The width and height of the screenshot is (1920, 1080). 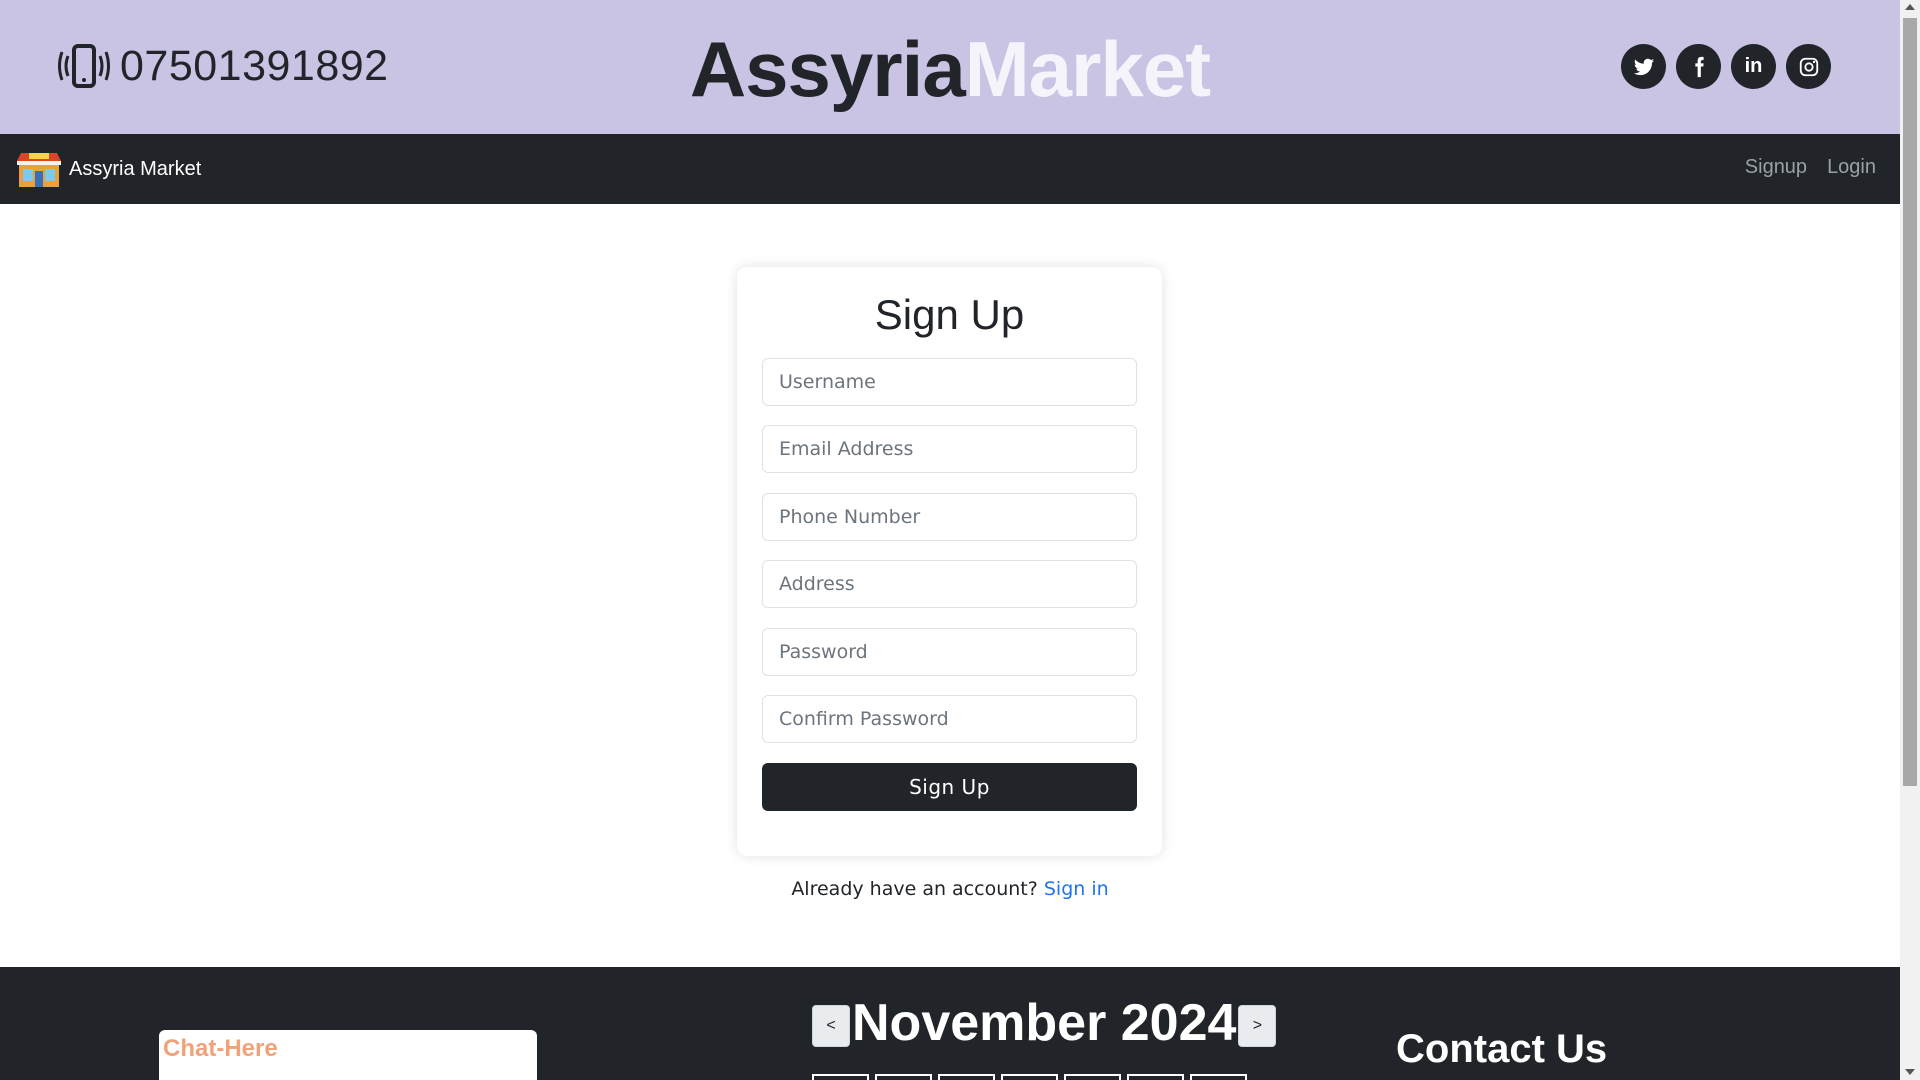 I want to click on password-field, so click(x=949, y=652).